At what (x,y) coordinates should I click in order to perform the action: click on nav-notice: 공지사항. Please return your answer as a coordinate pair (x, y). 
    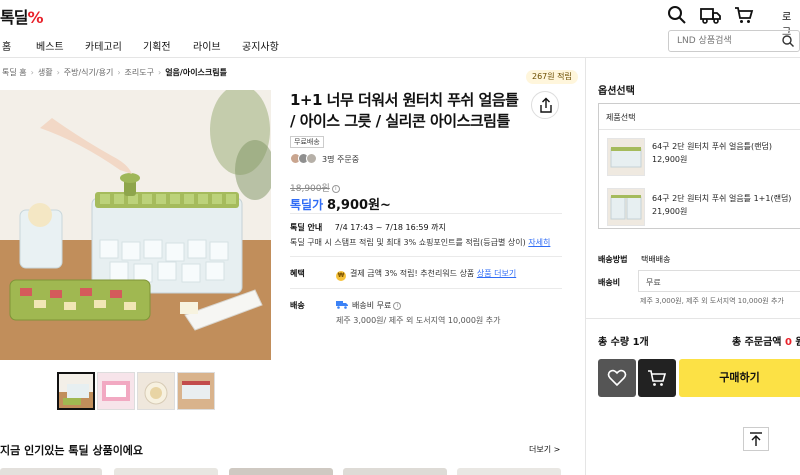
    Looking at the image, I should click on (260, 45).